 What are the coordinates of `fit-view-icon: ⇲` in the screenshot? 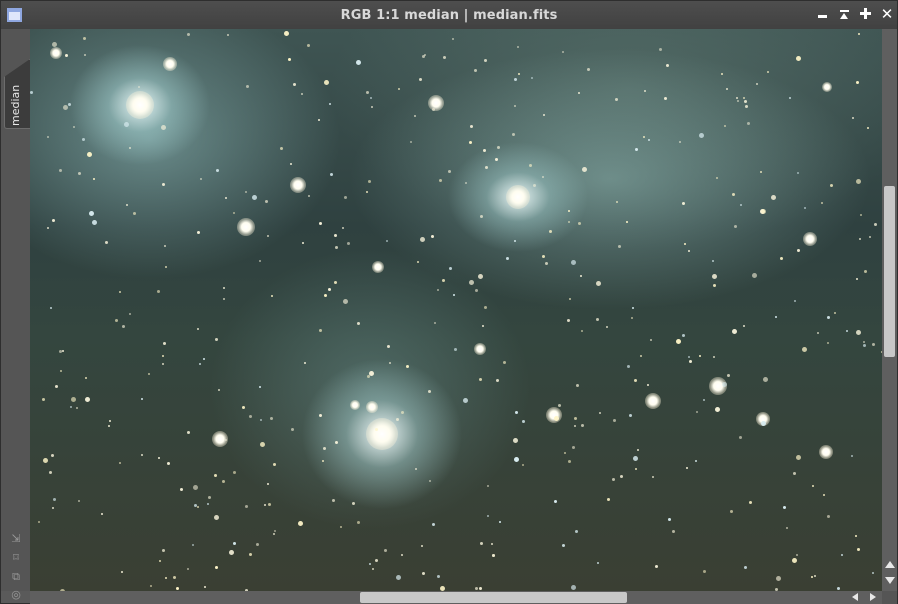 It's located at (16, 539).